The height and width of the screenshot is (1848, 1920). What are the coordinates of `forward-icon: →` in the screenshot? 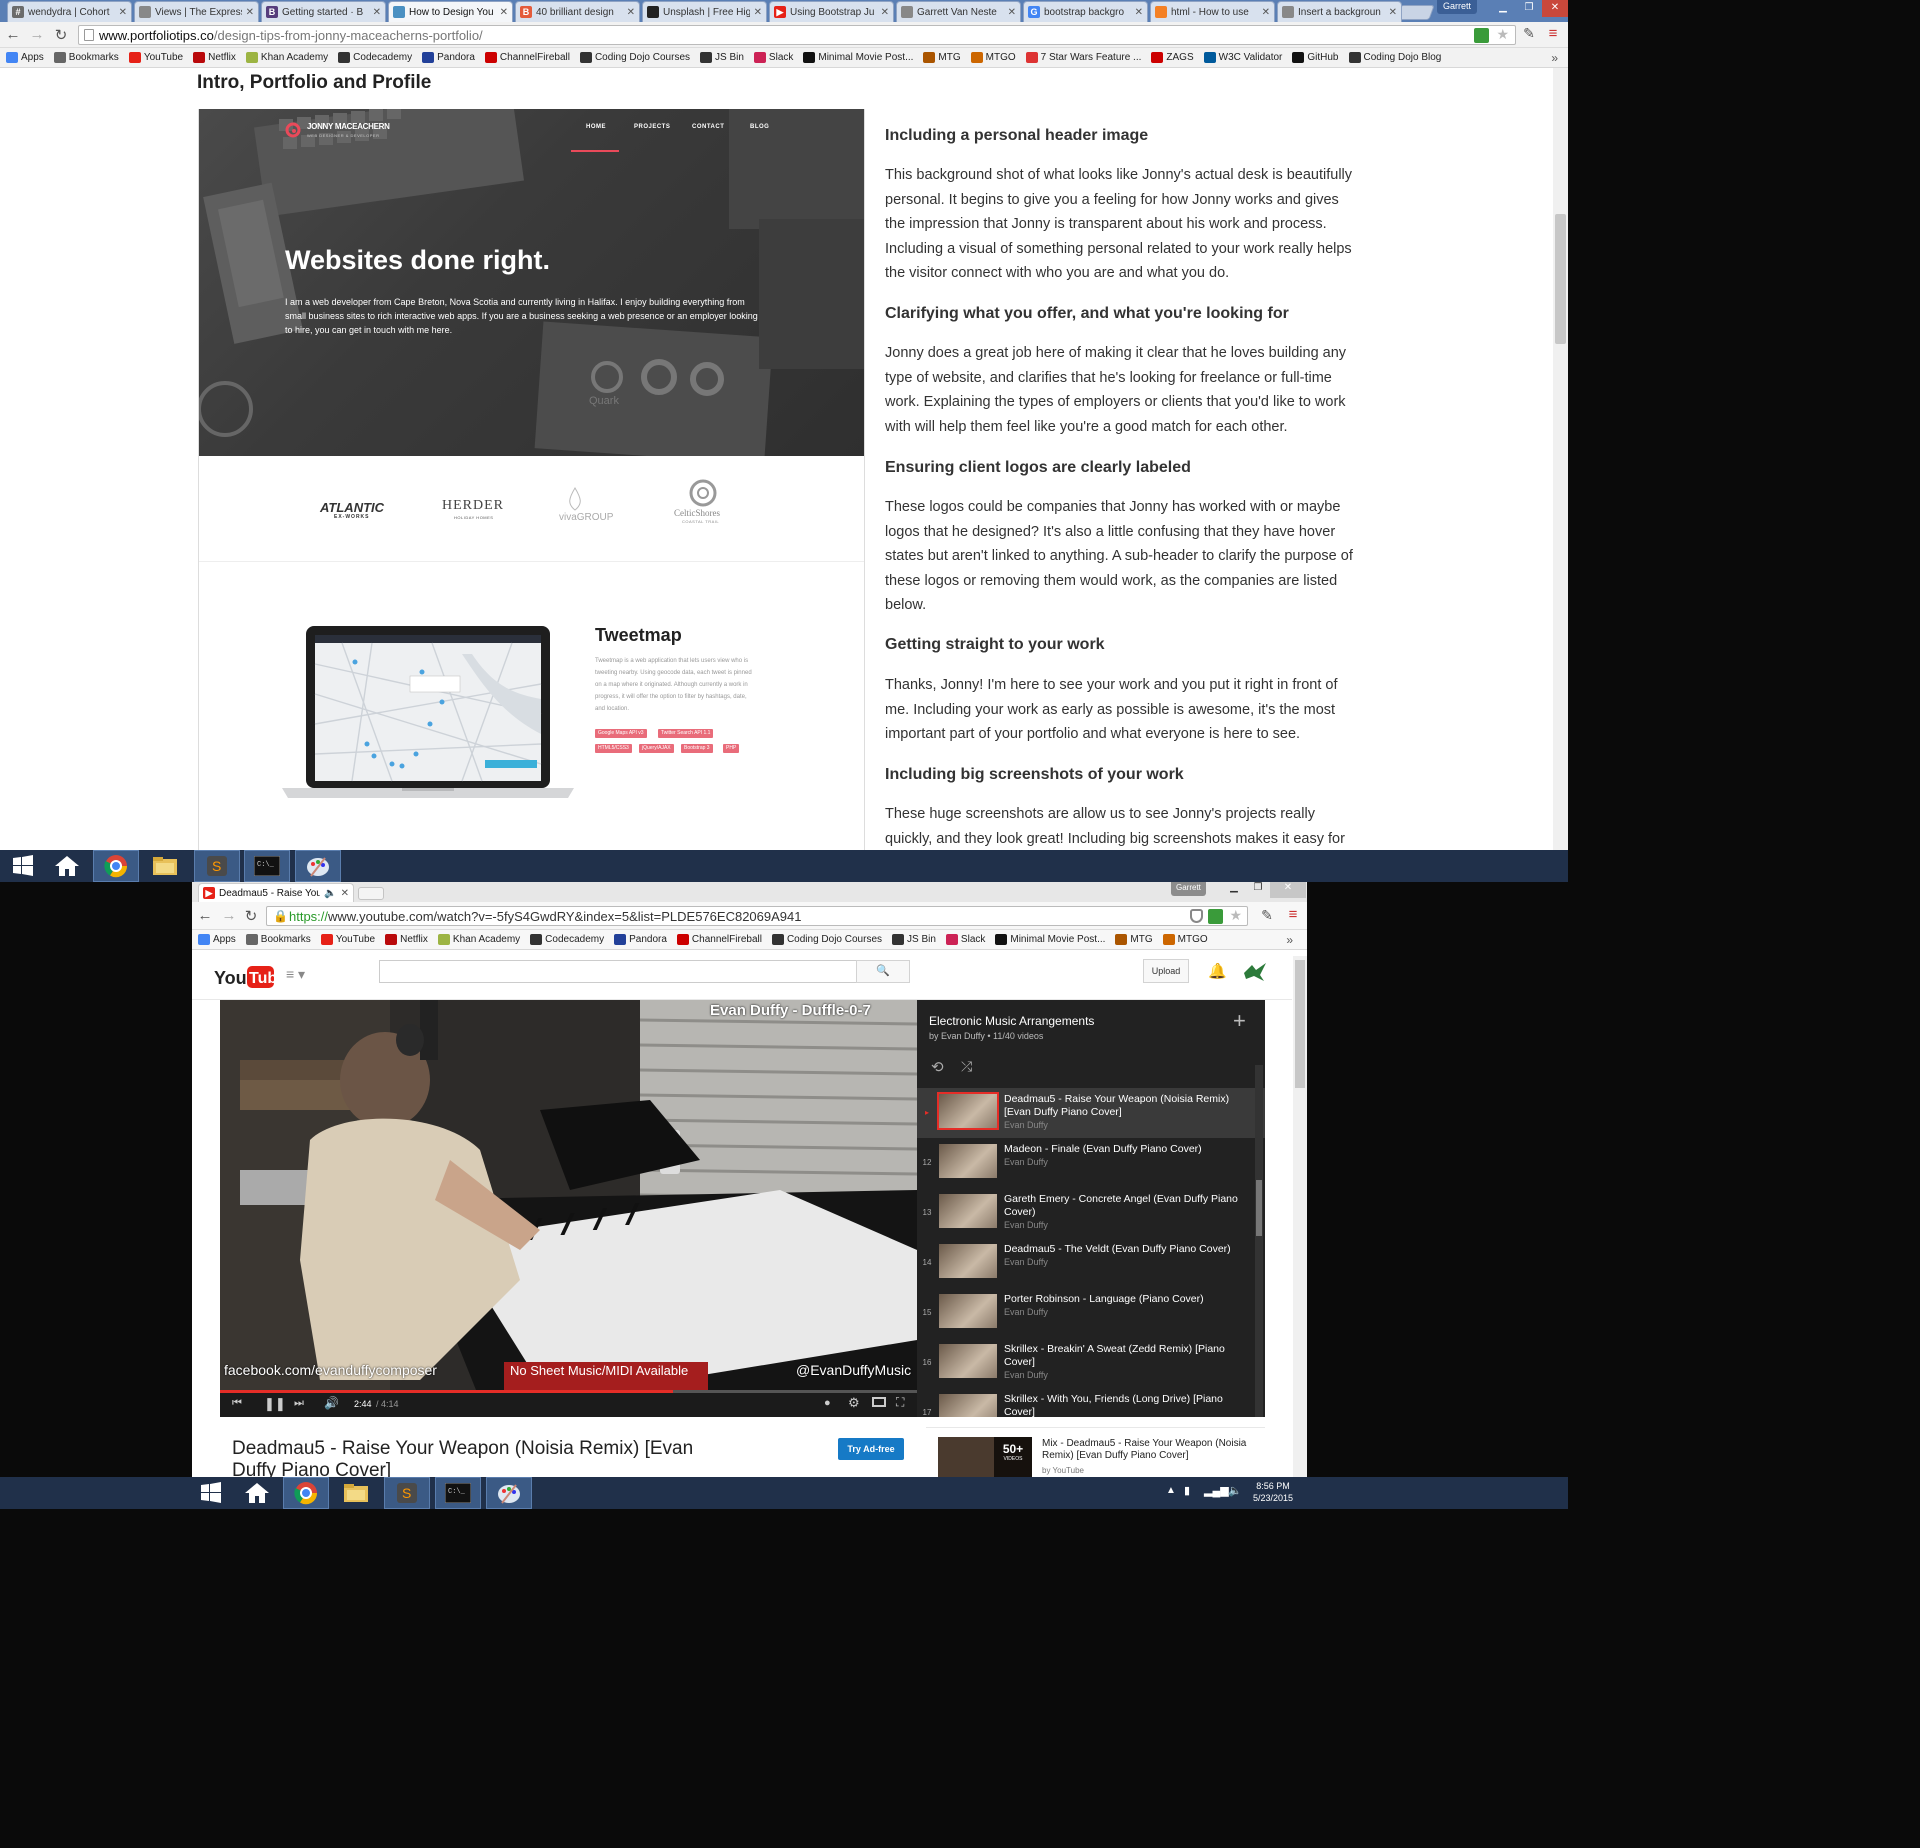 It's located at (37, 34).